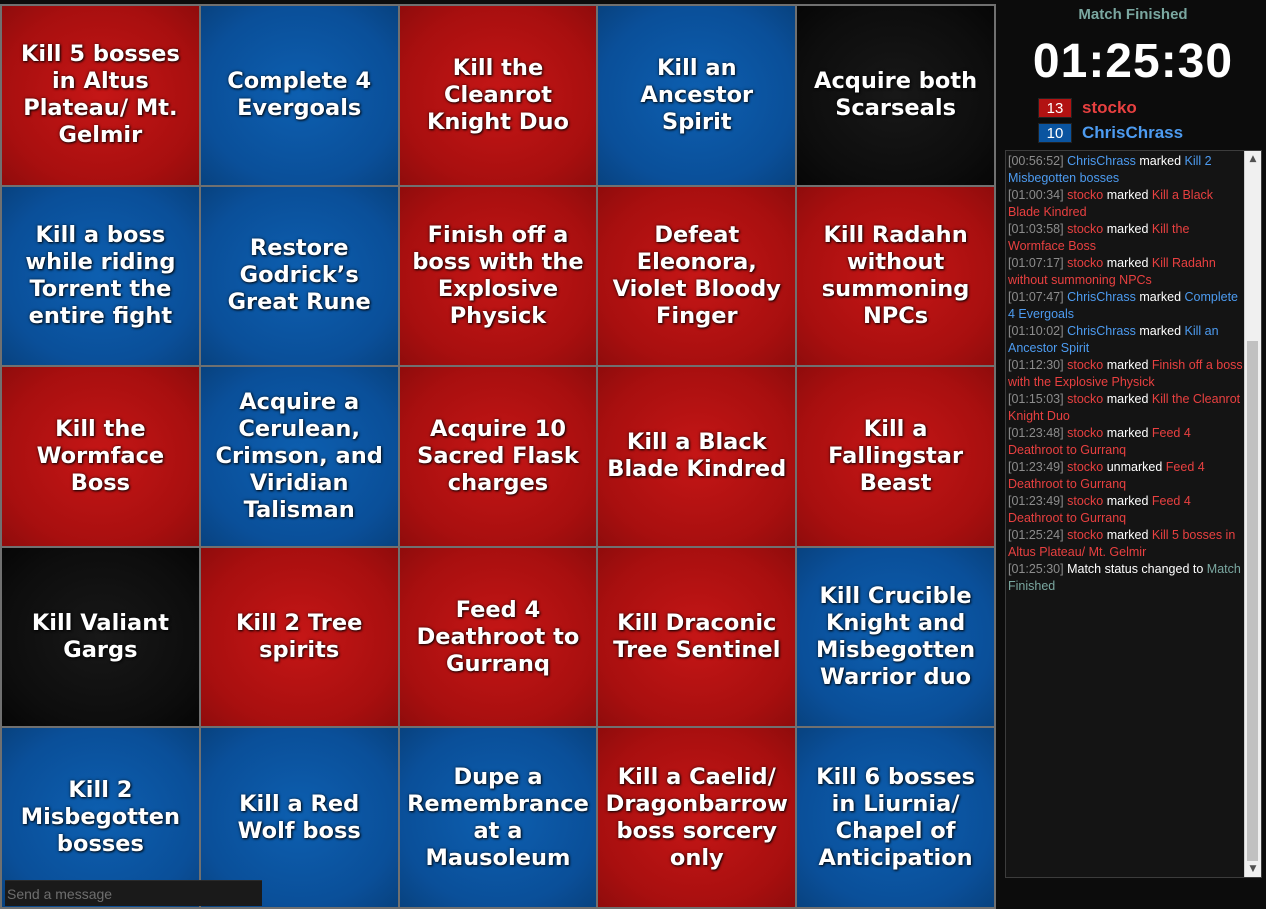  What do you see at coordinates (498, 637) in the screenshot?
I see `bingo-cell: Feed 4 Deathroot to Gurranq` at bounding box center [498, 637].